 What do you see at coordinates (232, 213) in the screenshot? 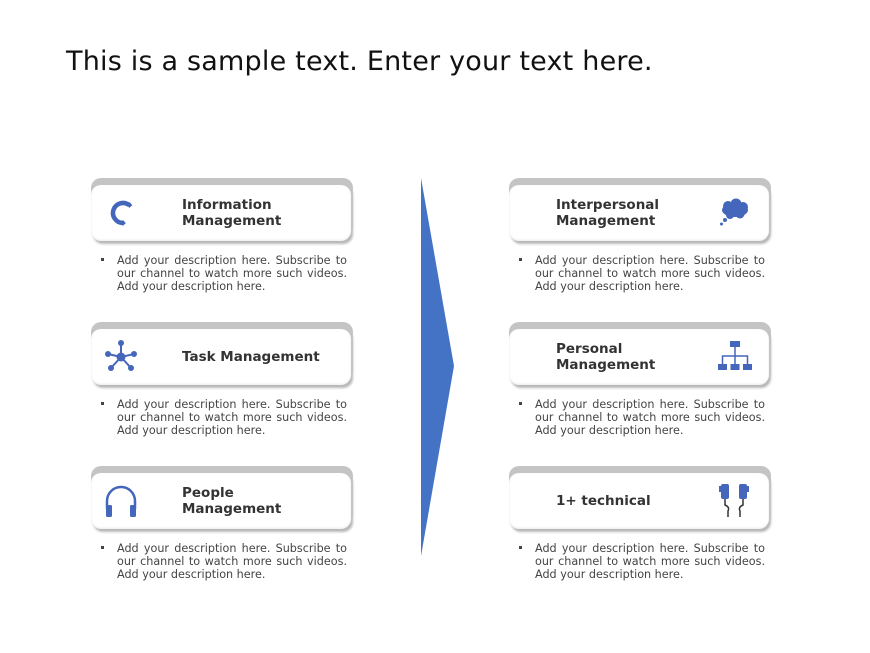
I see `card-label: Information Management` at bounding box center [232, 213].